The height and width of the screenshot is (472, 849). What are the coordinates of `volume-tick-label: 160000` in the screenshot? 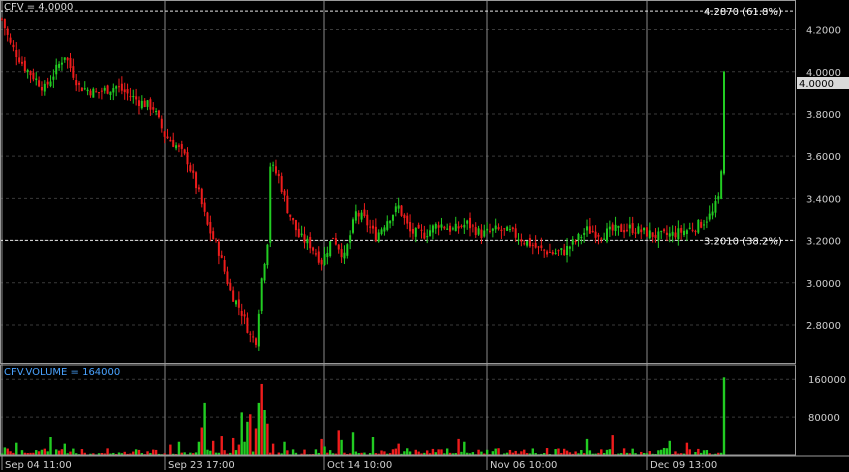 It's located at (827, 380).